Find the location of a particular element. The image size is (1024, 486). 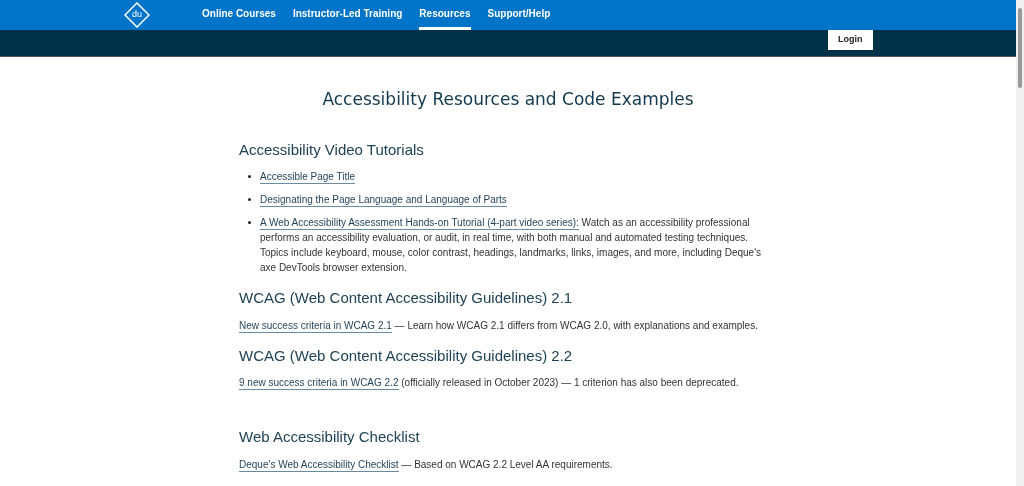

login-button: Login is located at coordinates (850, 40).